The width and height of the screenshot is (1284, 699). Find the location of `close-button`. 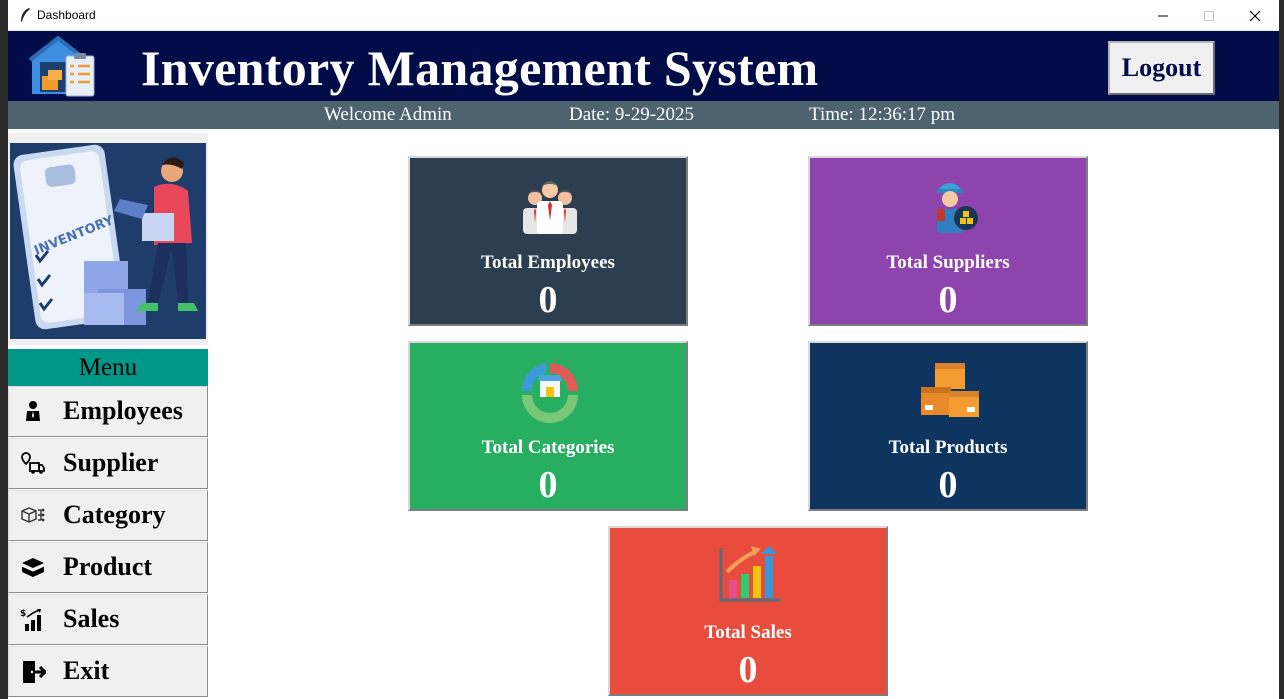

close-button is located at coordinates (1255, 15).